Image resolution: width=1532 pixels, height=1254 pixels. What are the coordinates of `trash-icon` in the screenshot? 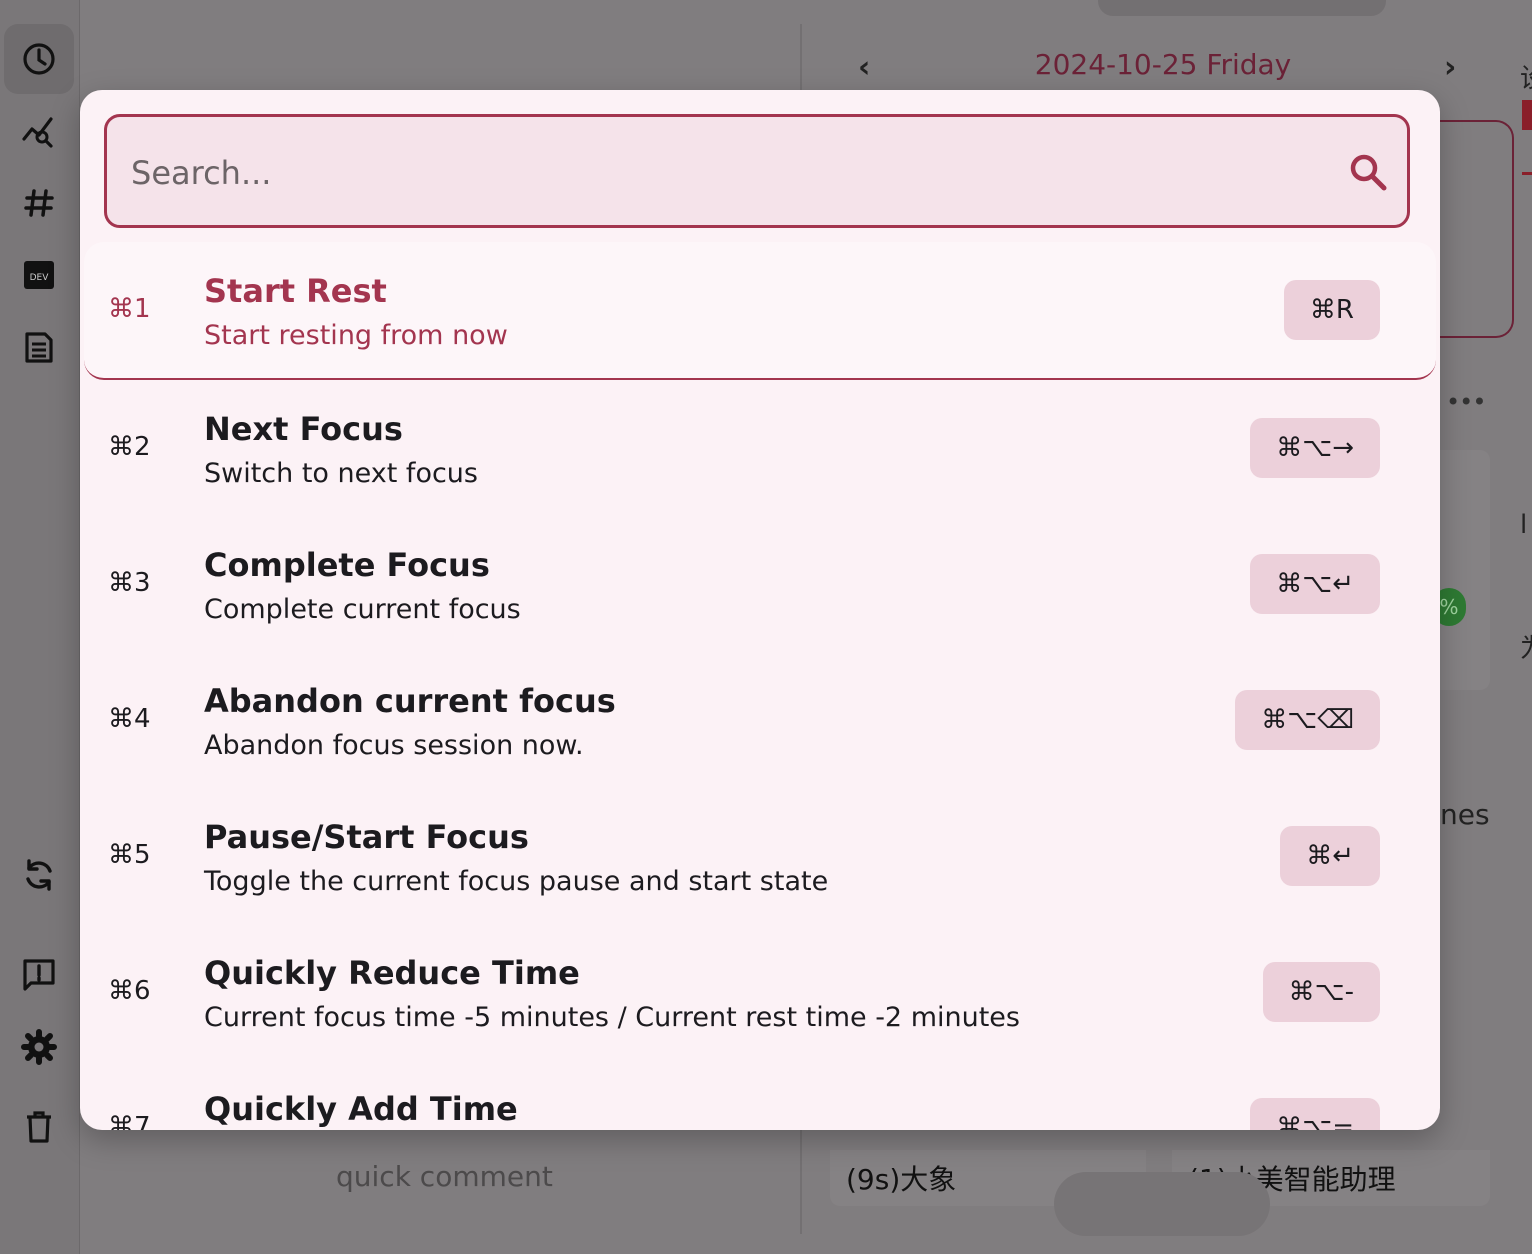 It's located at (39, 1127).